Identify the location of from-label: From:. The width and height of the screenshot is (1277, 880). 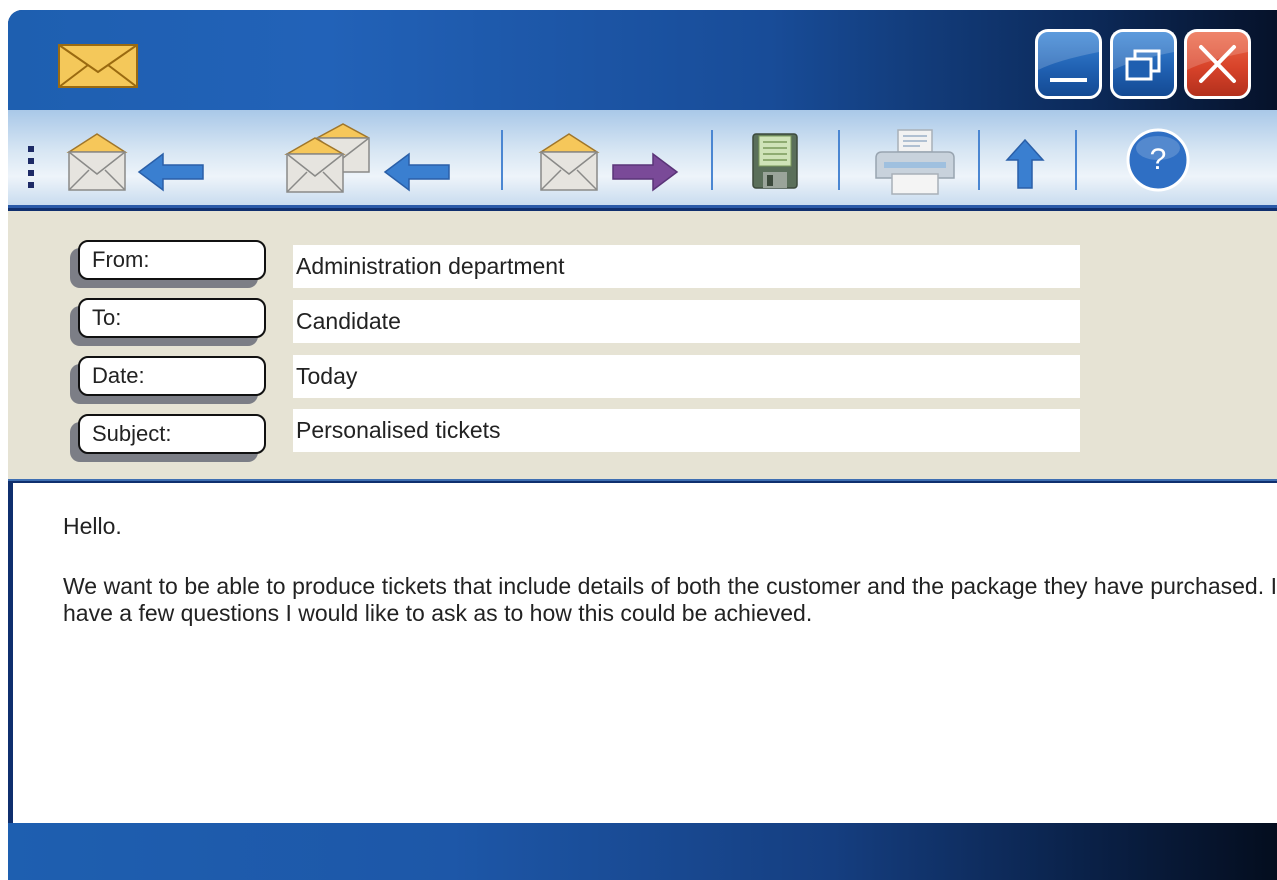
(172, 260).